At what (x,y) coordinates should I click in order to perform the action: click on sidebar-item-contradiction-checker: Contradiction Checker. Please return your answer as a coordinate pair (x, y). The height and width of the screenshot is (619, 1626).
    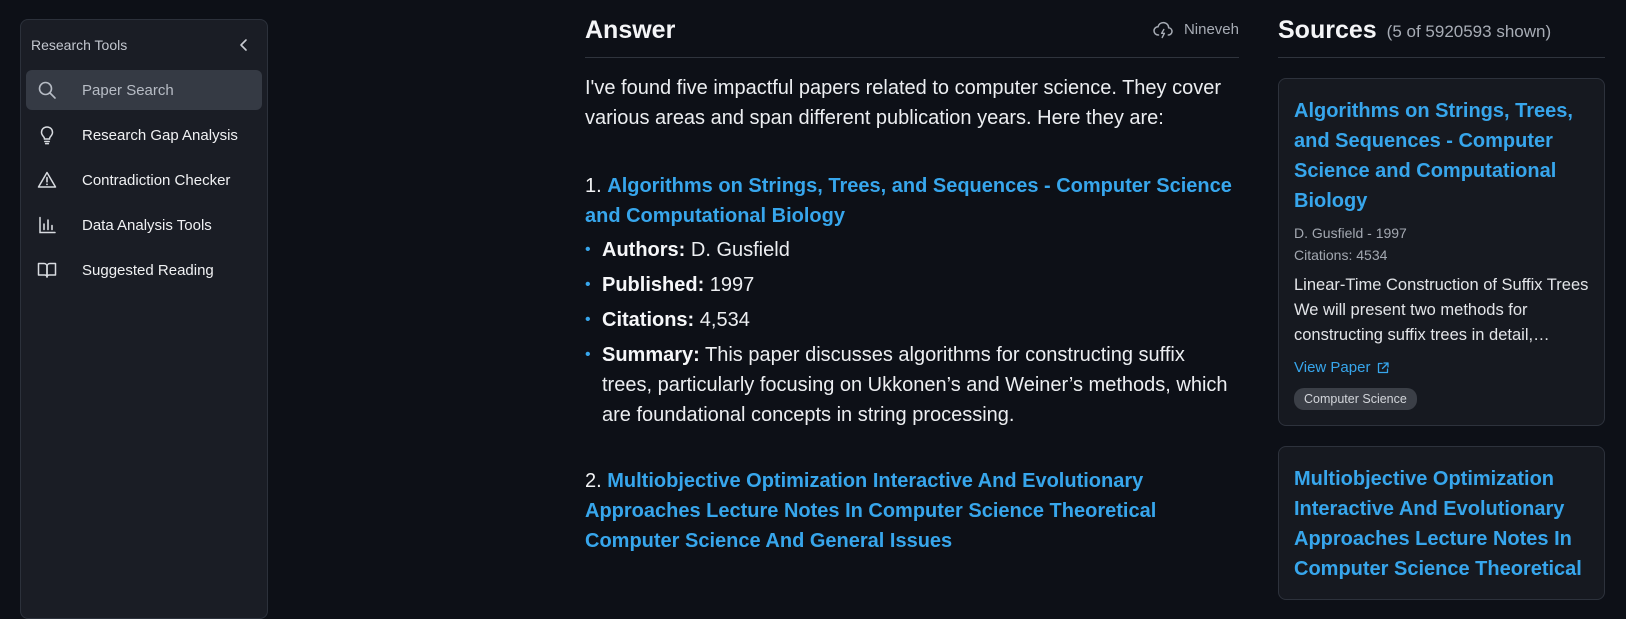
    Looking at the image, I should click on (144, 180).